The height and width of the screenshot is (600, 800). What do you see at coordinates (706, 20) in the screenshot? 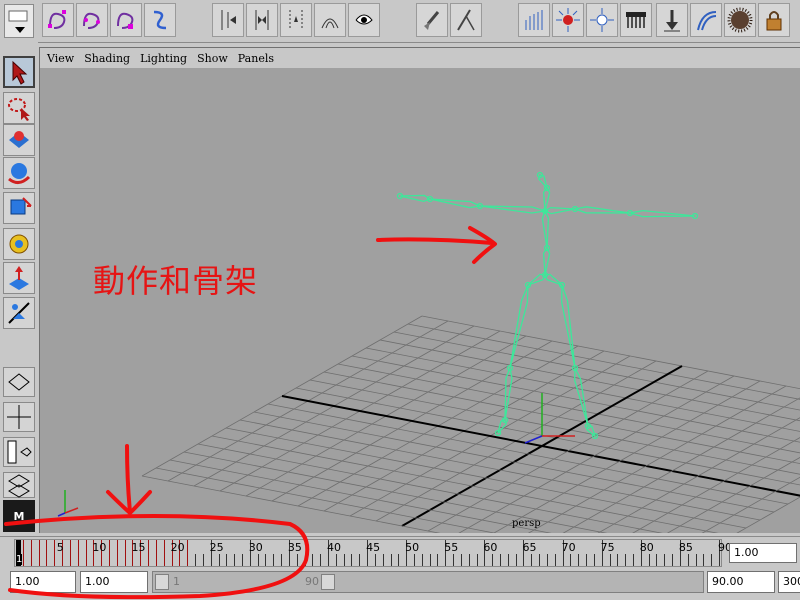
I see `hair-curl-icon` at bounding box center [706, 20].